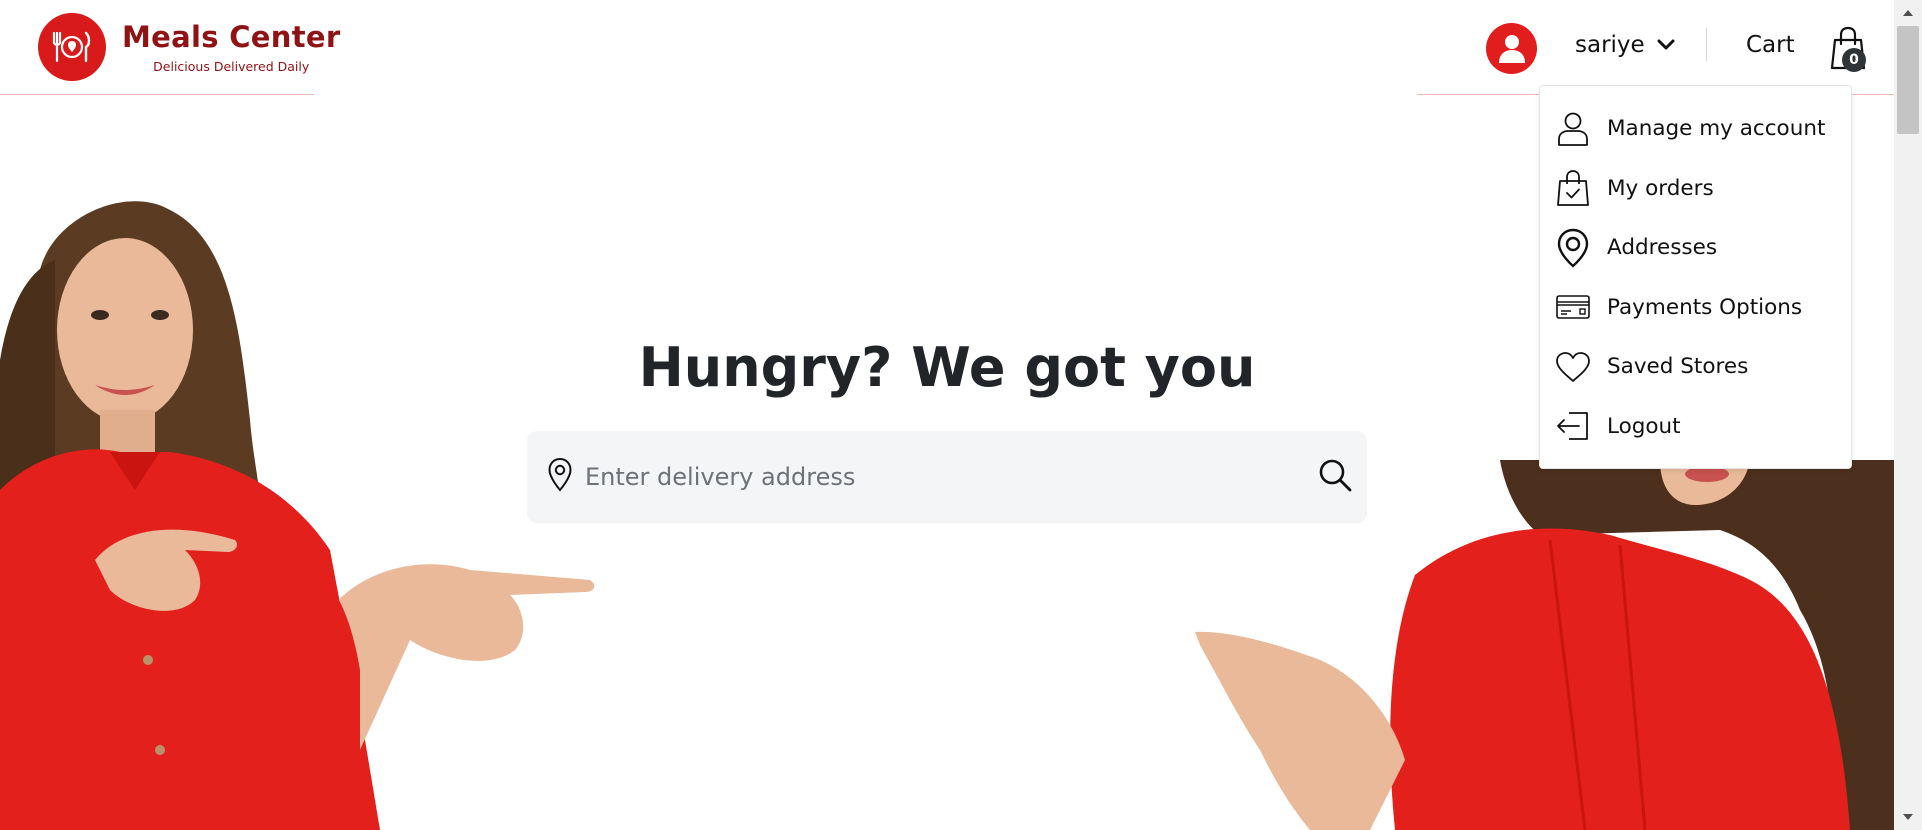  What do you see at coordinates (1908, 817) in the screenshot?
I see `scroll-down-arrow-icon` at bounding box center [1908, 817].